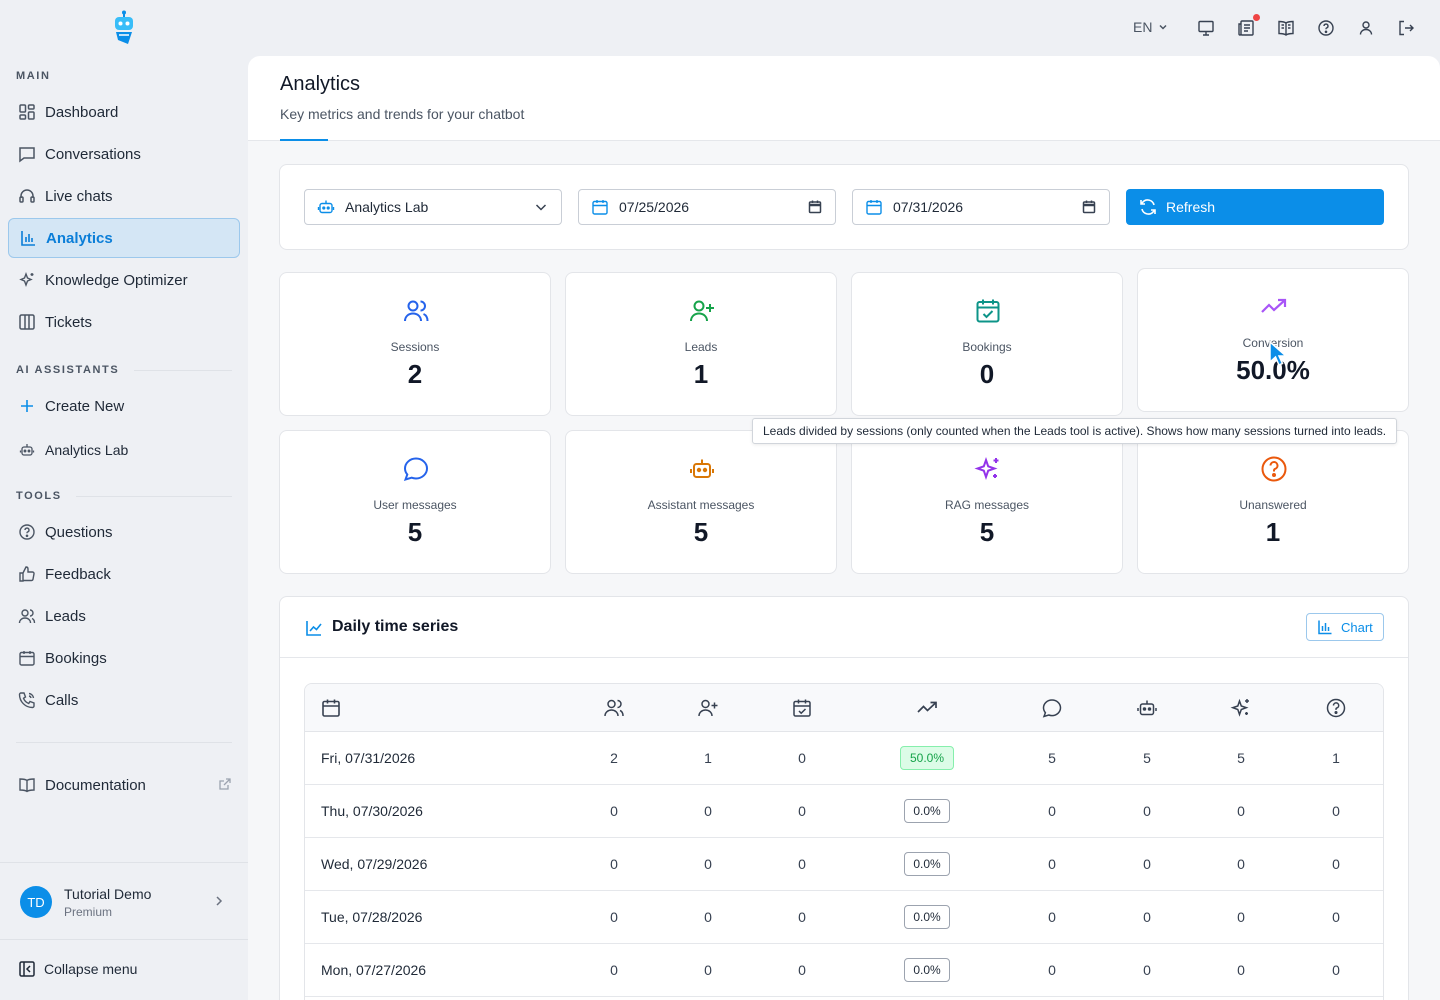 The width and height of the screenshot is (1440, 1000). Describe the element at coordinates (124, 280) in the screenshot. I see `sidebar-item-knowledge-optimizer: Knowledge Optimizer` at that location.